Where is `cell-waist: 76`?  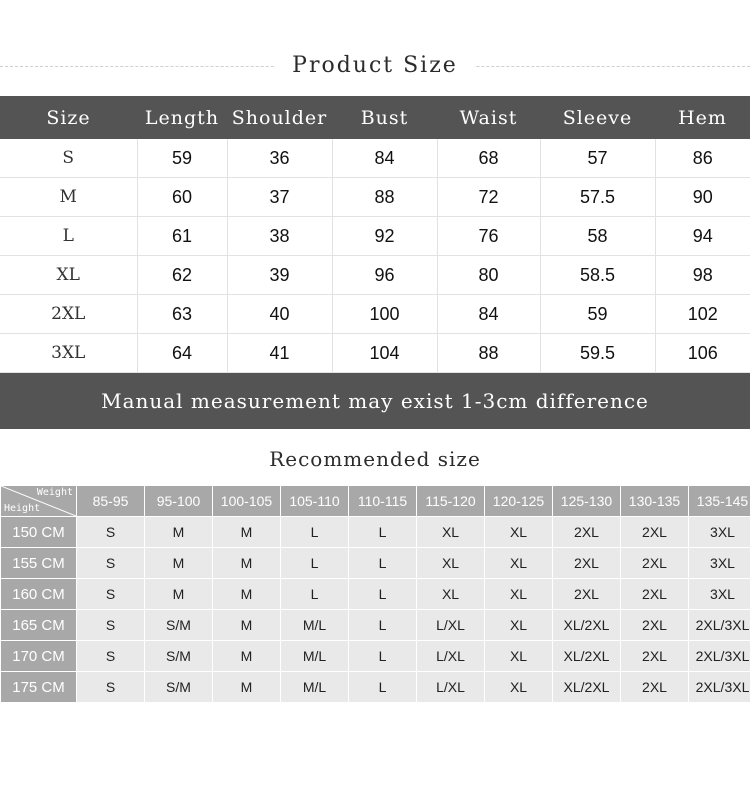 cell-waist: 76 is located at coordinates (489, 236).